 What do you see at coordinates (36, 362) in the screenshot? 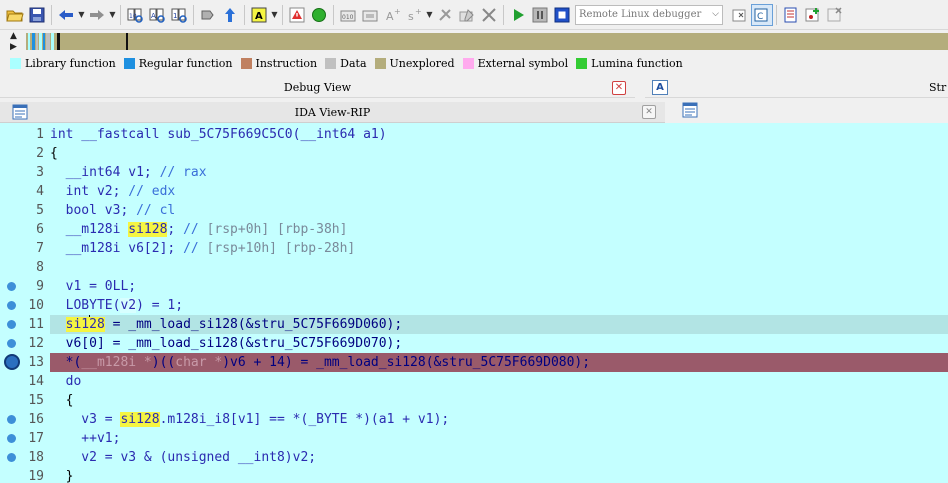
I see `line-number: 13` at bounding box center [36, 362].